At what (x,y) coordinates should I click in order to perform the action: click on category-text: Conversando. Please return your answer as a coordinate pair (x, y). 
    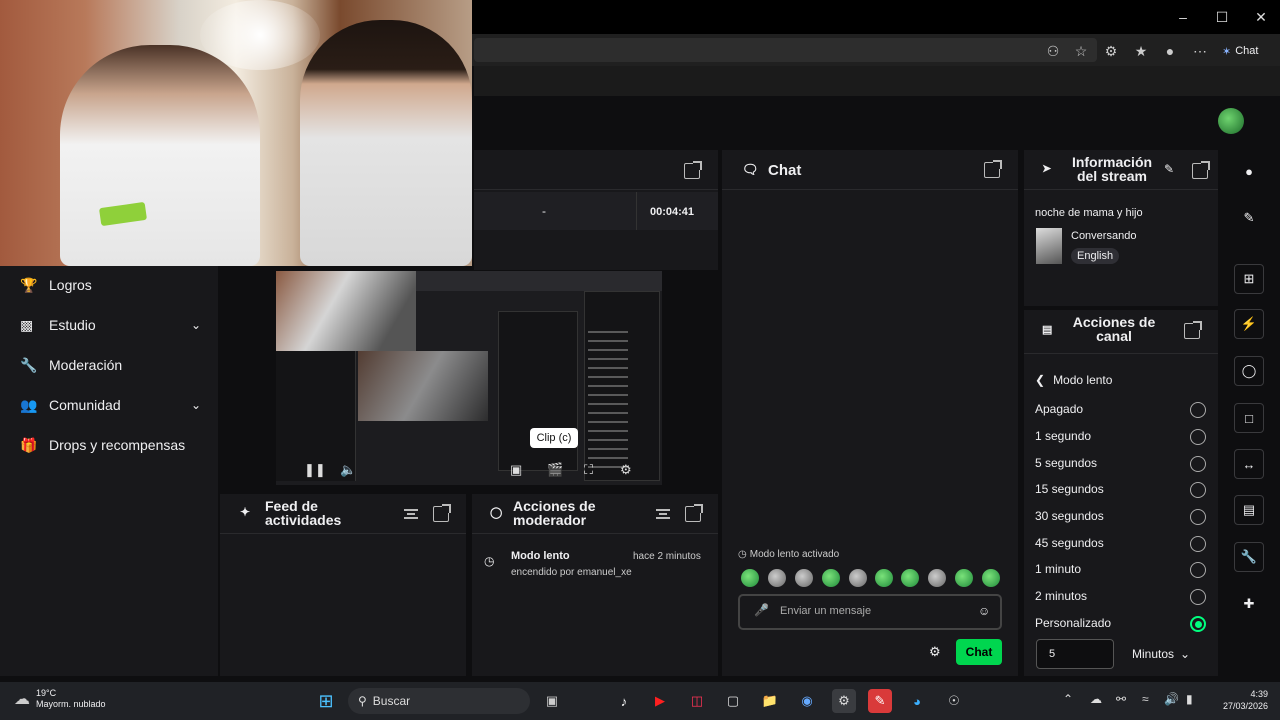
    Looking at the image, I should click on (1103, 236).